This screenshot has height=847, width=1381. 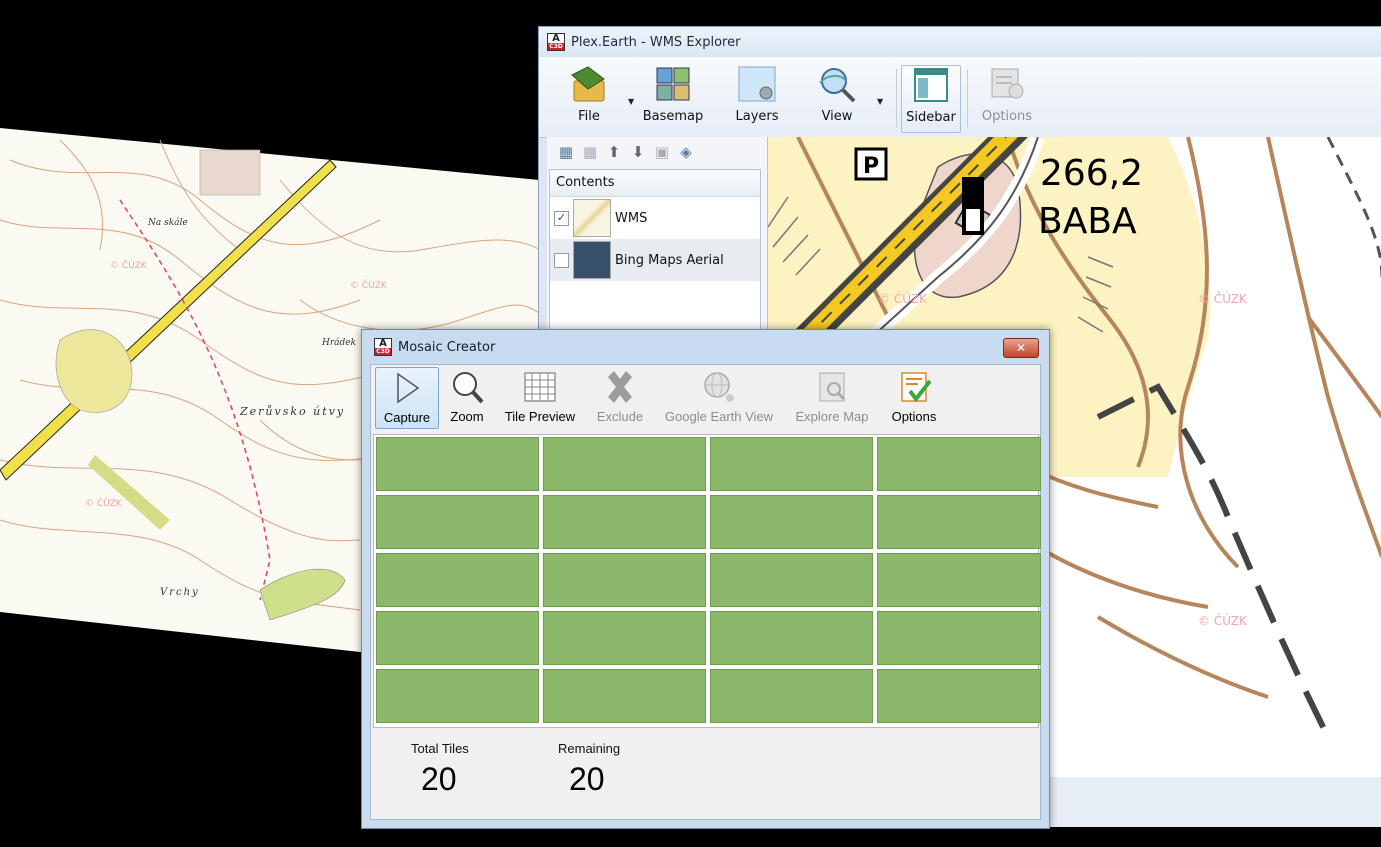 What do you see at coordinates (896, 98) in the screenshot?
I see `ribbon-separator` at bounding box center [896, 98].